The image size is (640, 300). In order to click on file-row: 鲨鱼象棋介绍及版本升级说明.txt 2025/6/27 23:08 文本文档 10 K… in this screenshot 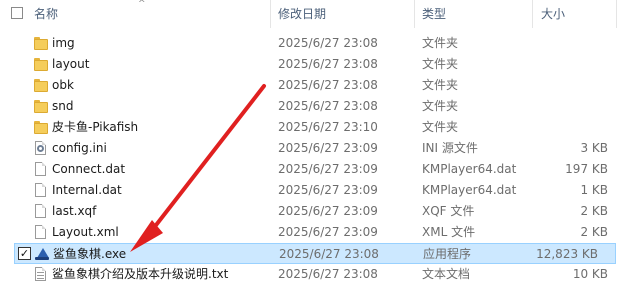, I will do `click(320, 274)`.